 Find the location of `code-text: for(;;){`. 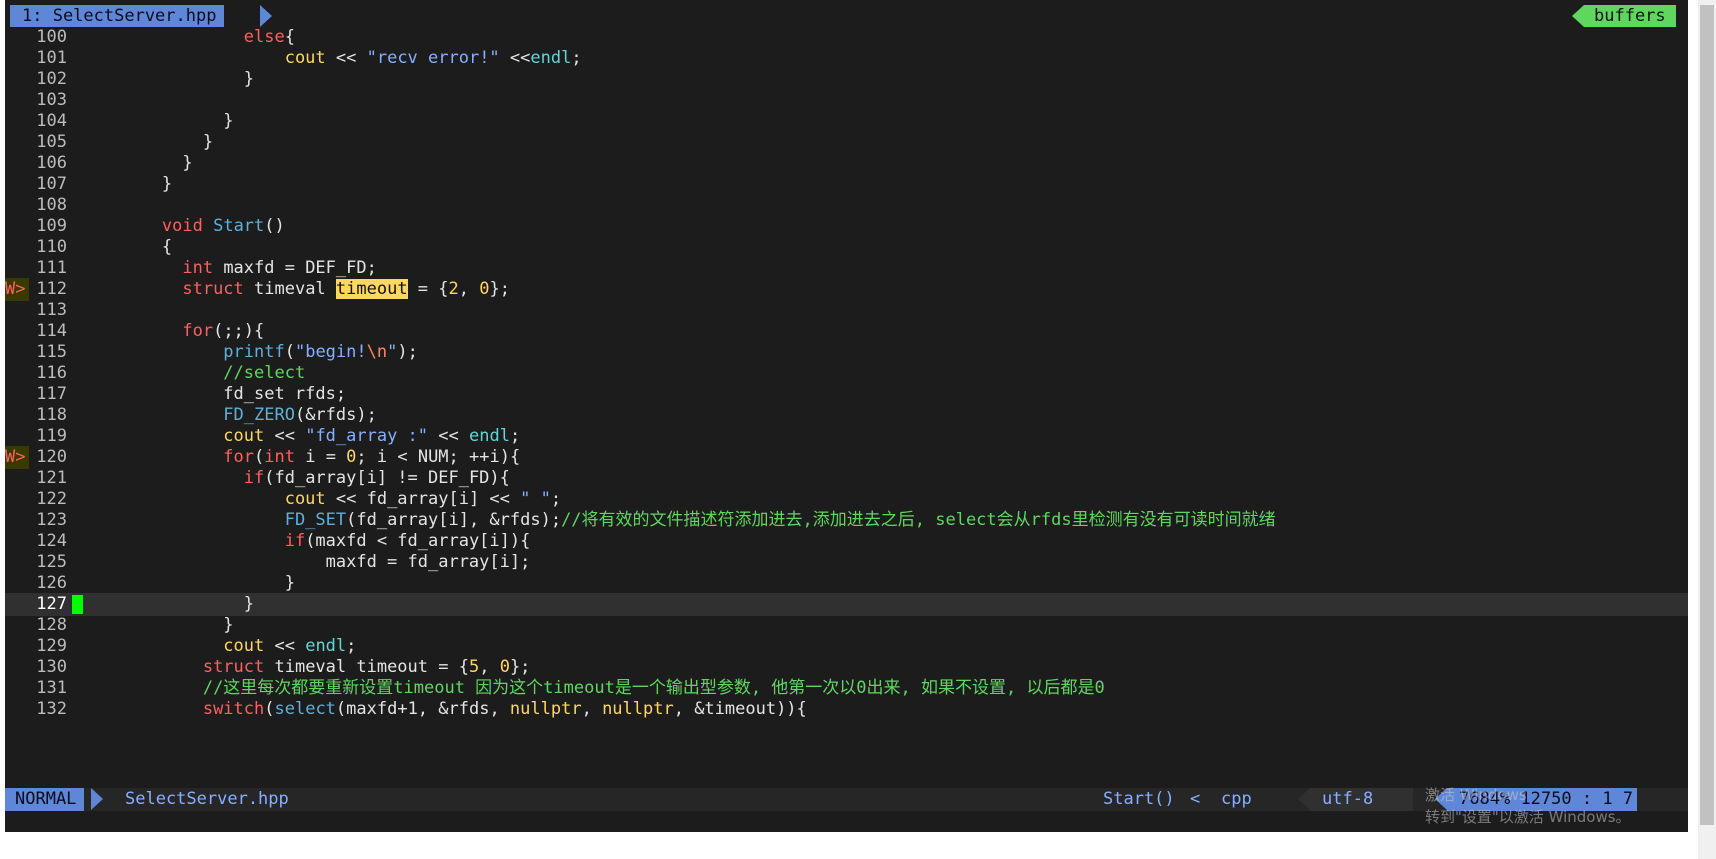

code-text: for(;;){ is located at coordinates (223, 331).